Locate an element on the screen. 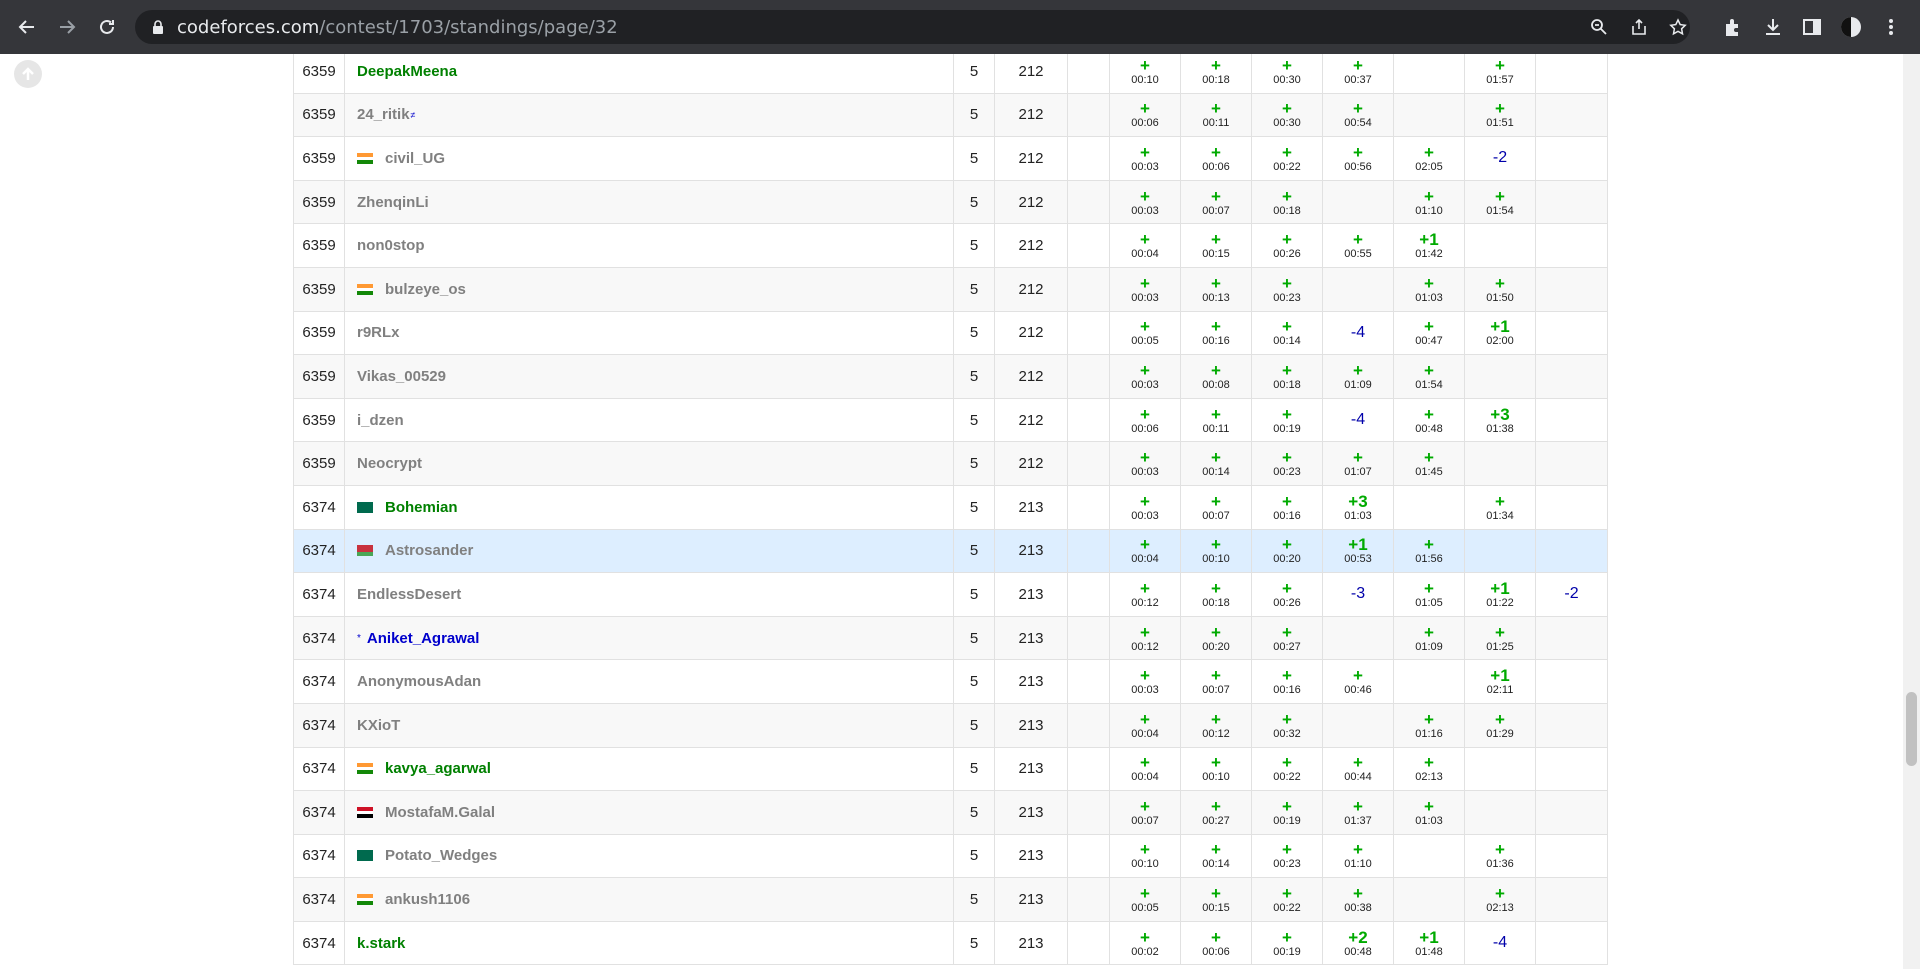  problem-result-cell: +01:05 is located at coordinates (1429, 594).